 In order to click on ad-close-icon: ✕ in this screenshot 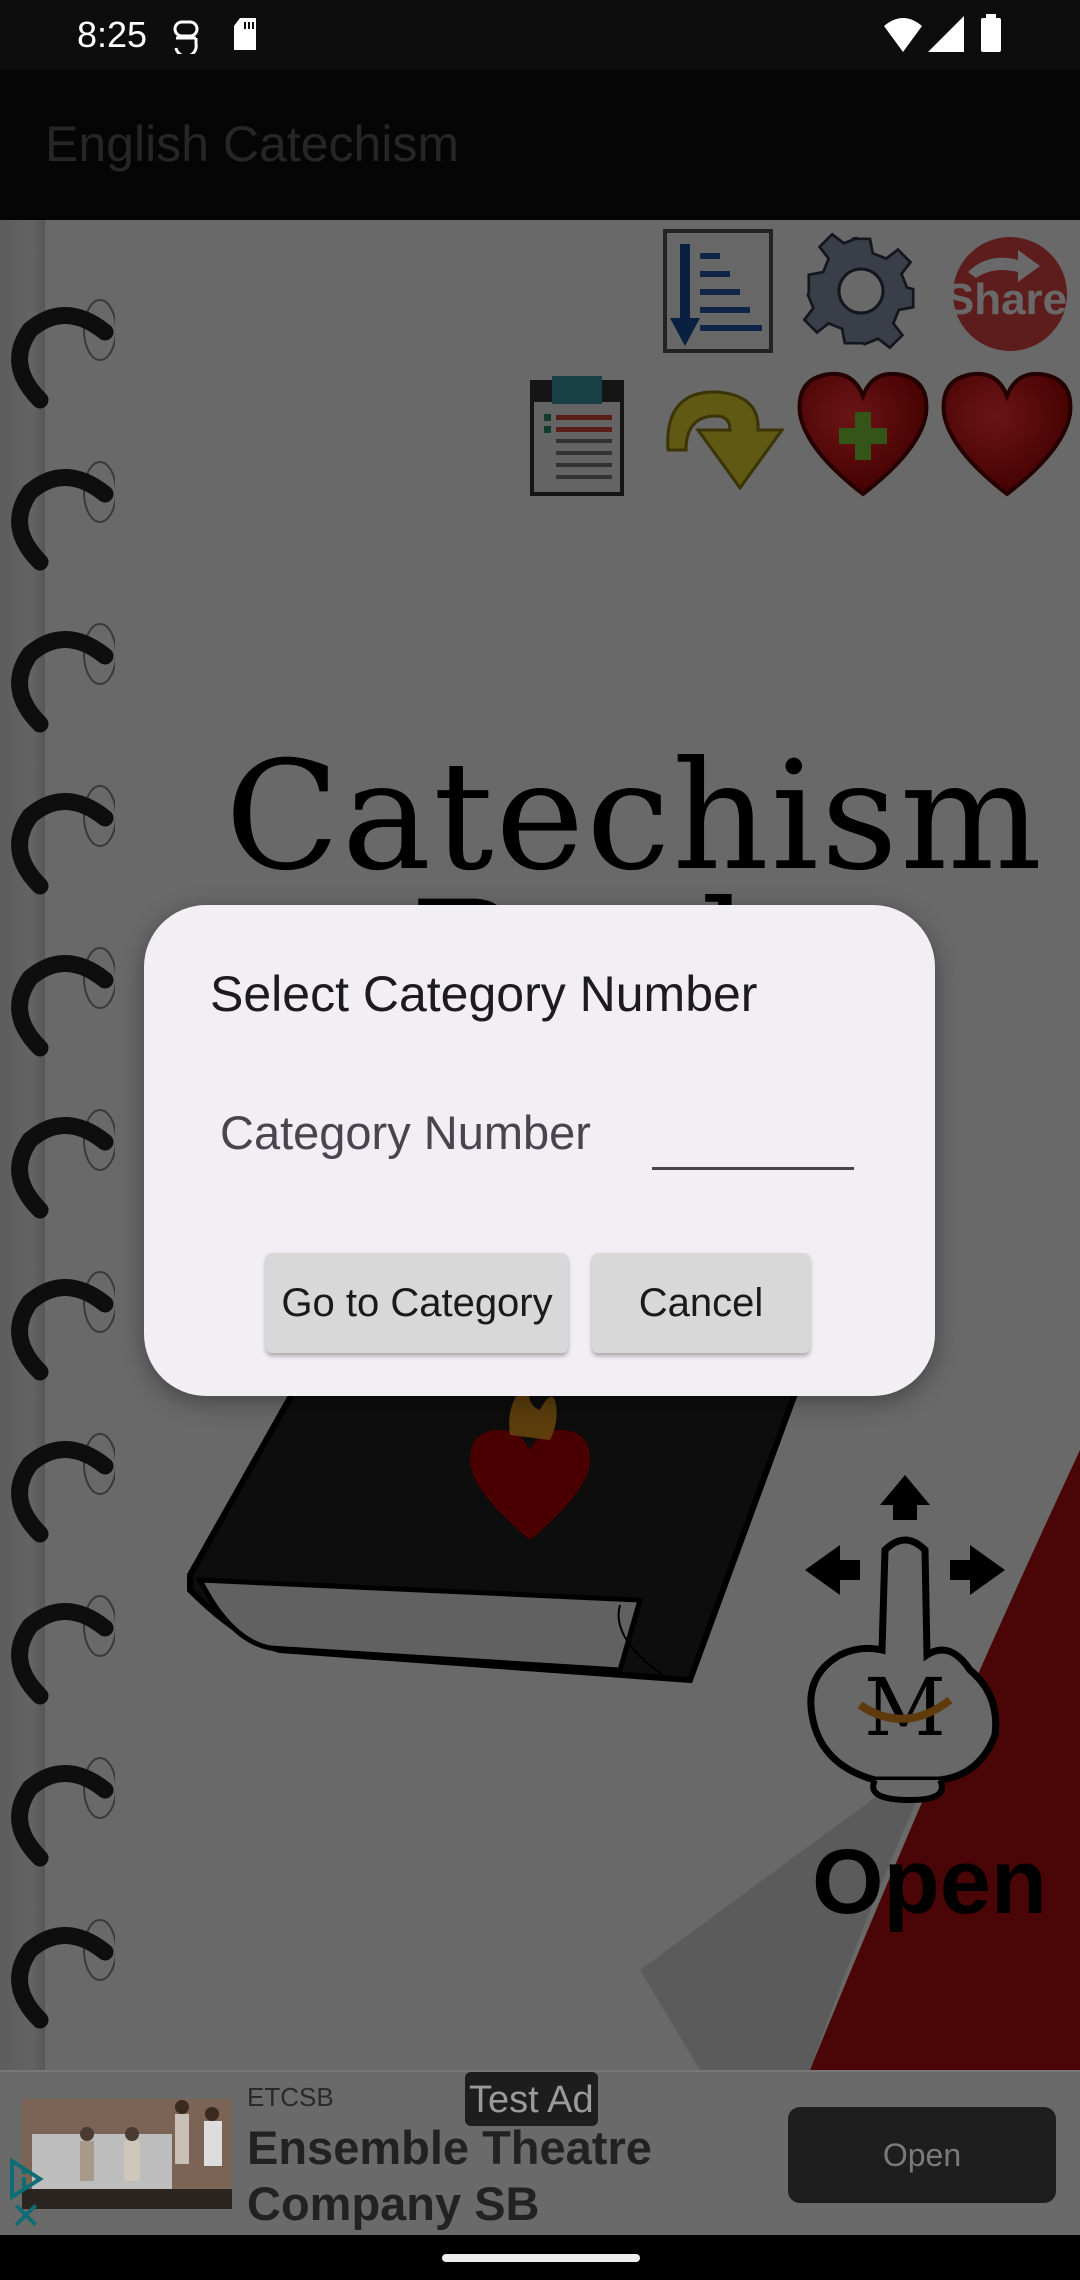, I will do `click(26, 2217)`.